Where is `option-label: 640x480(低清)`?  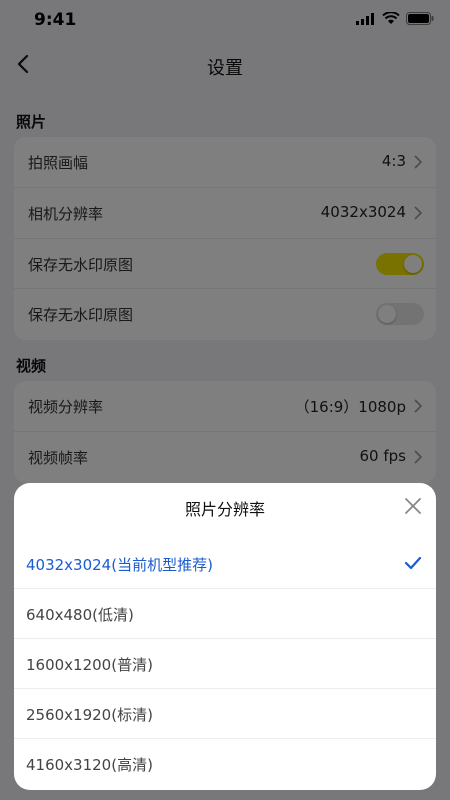
option-label: 640x480(低清) is located at coordinates (80, 615).